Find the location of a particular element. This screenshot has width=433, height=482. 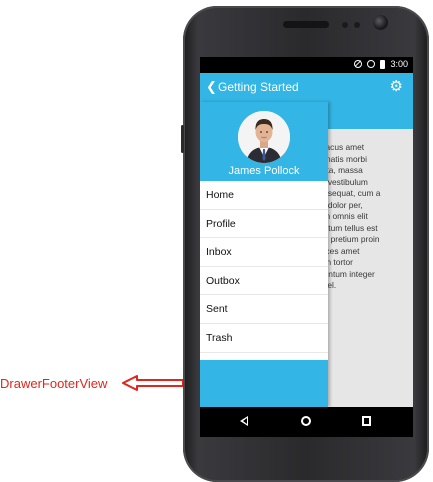

avatar is located at coordinates (264, 137).